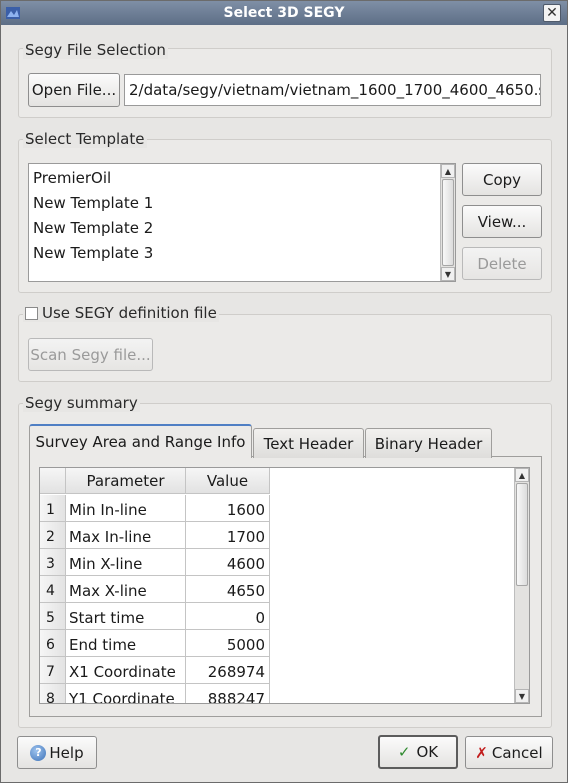  What do you see at coordinates (502, 179) in the screenshot?
I see `copy-button: Copy` at bounding box center [502, 179].